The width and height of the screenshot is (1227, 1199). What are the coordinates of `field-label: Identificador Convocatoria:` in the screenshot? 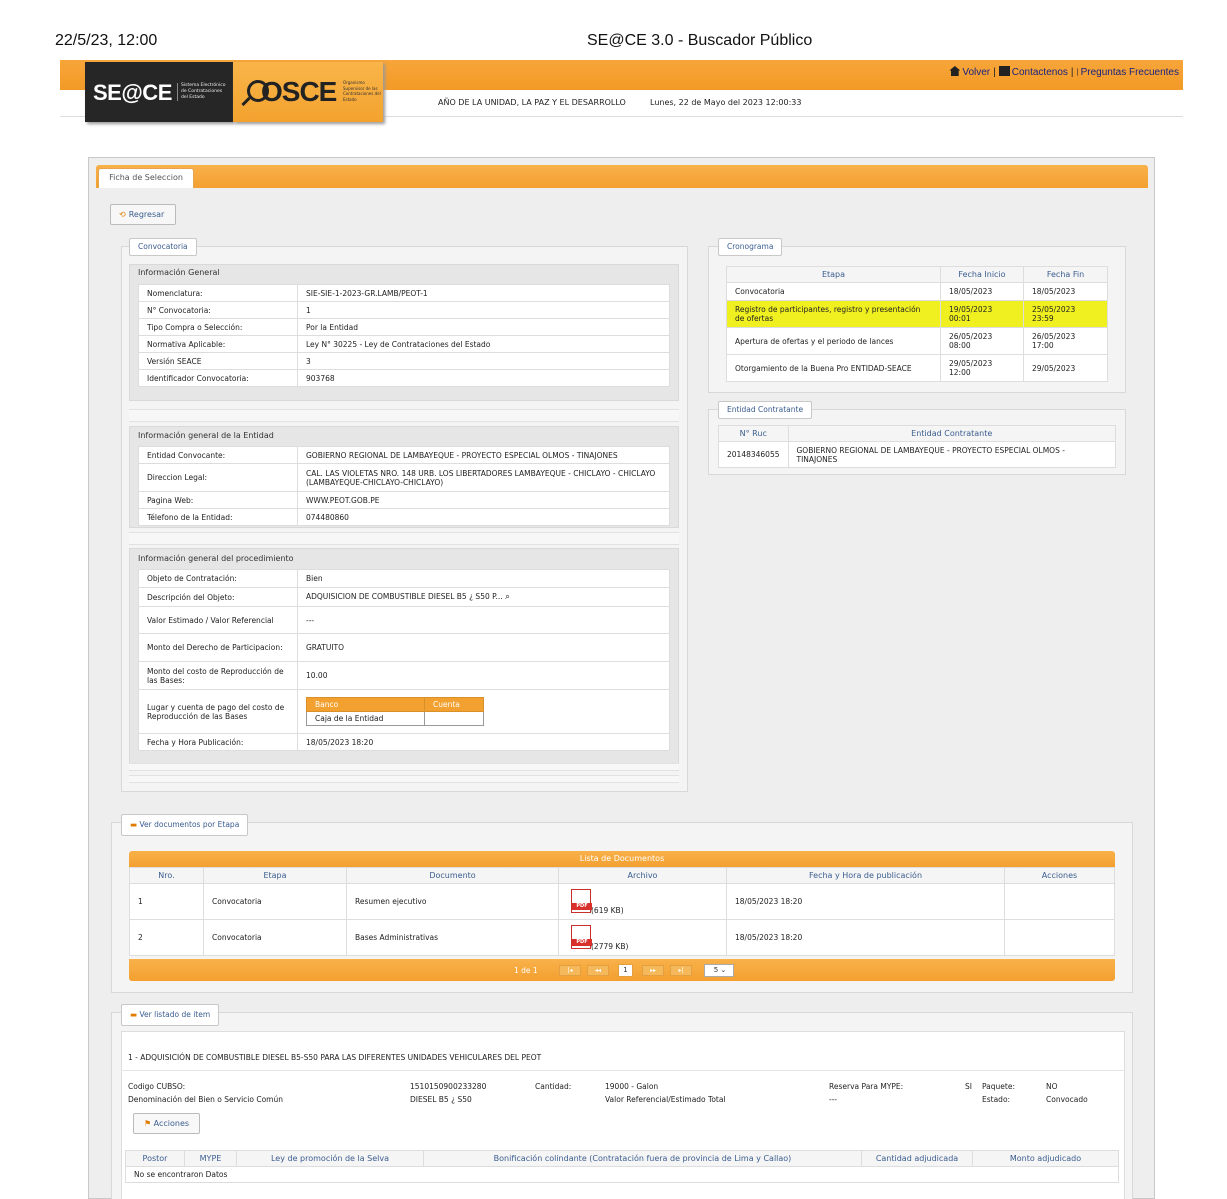 It's located at (218, 378).